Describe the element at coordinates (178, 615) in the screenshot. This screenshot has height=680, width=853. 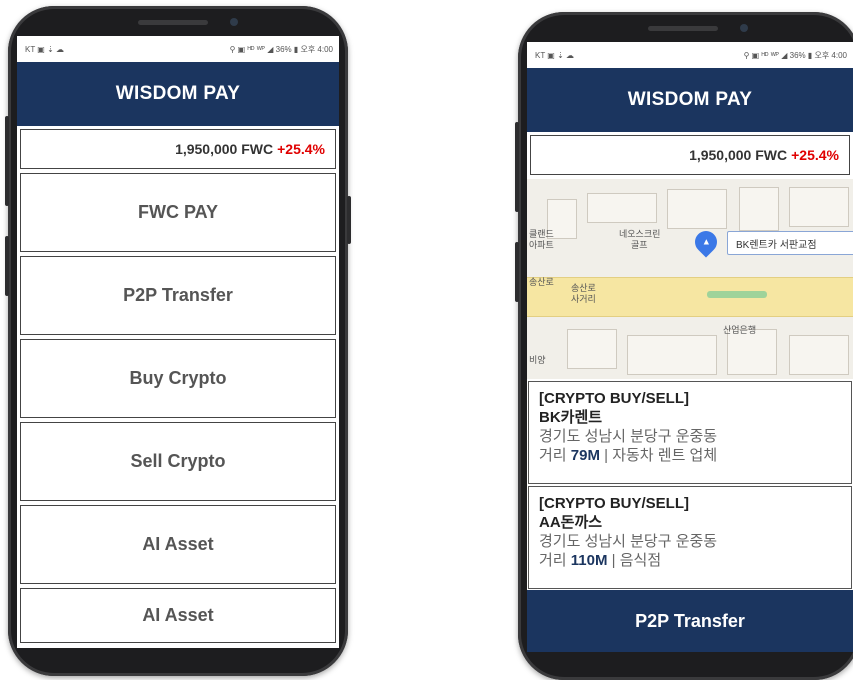
I see `ai-asset-button-2: AI Asset` at that location.